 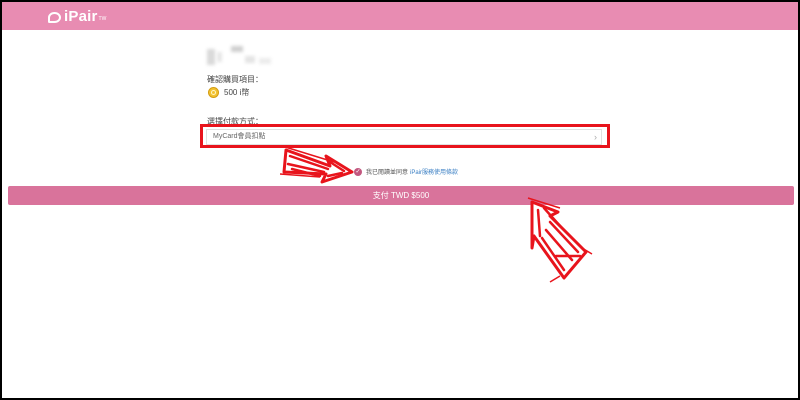 I want to click on terms-agreement: ✓ 我已閱讀並同意 iPair服務使用條款, so click(x=406, y=171).